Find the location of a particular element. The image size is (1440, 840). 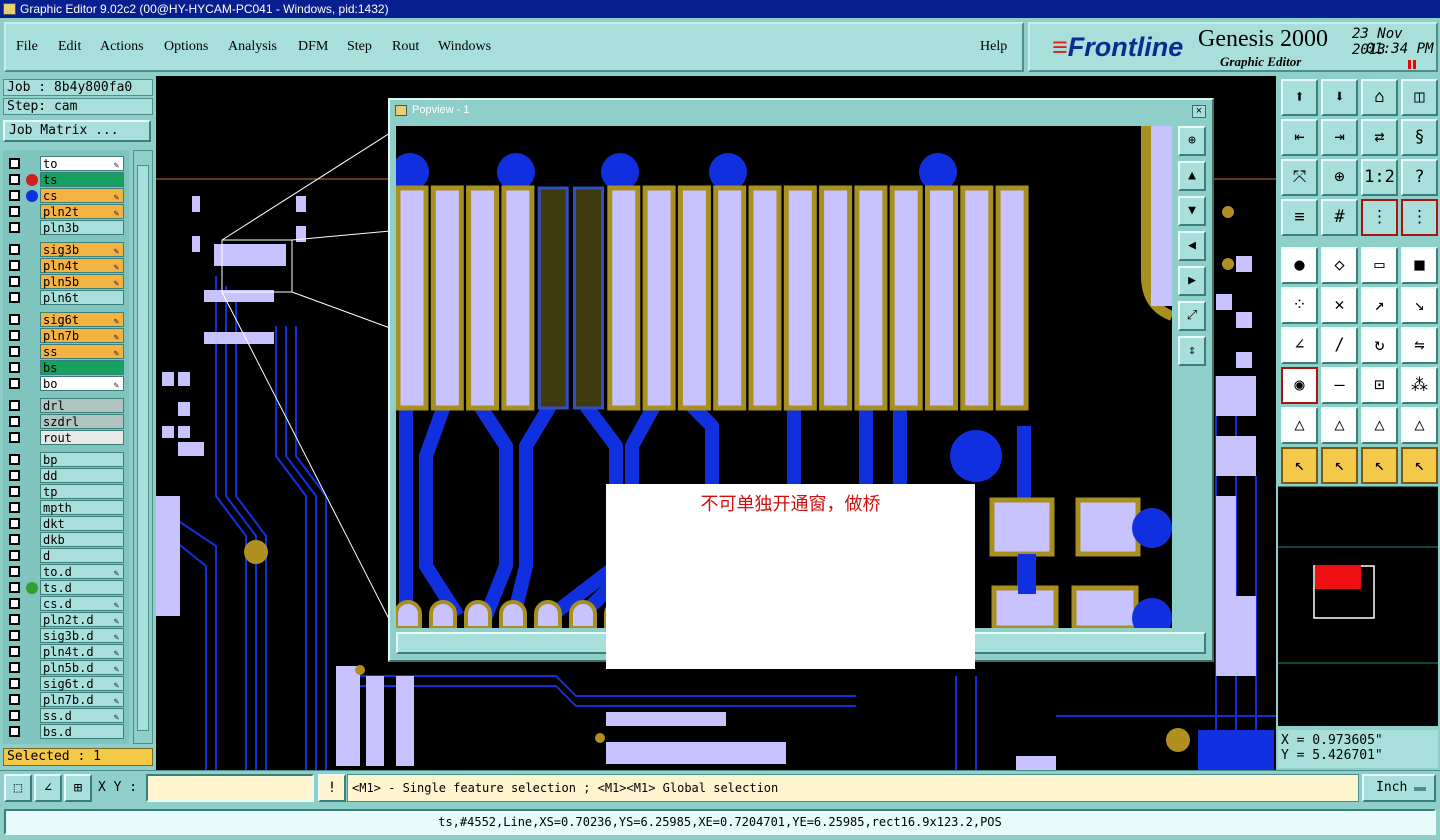

layer-row-dkb: dkb is located at coordinates (66, 540).